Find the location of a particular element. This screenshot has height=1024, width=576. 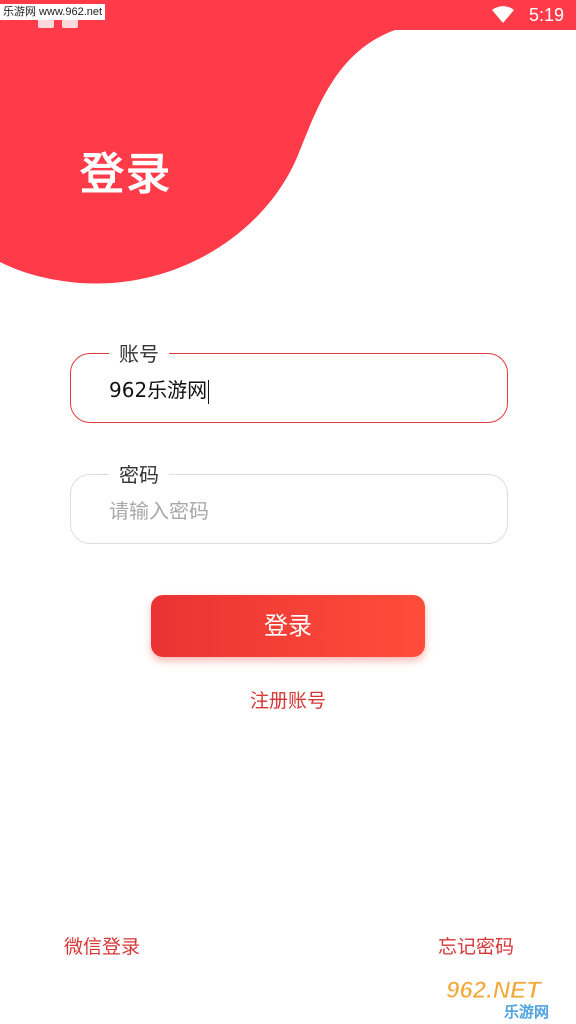

account-input: 962乐游网 is located at coordinates (159, 389).